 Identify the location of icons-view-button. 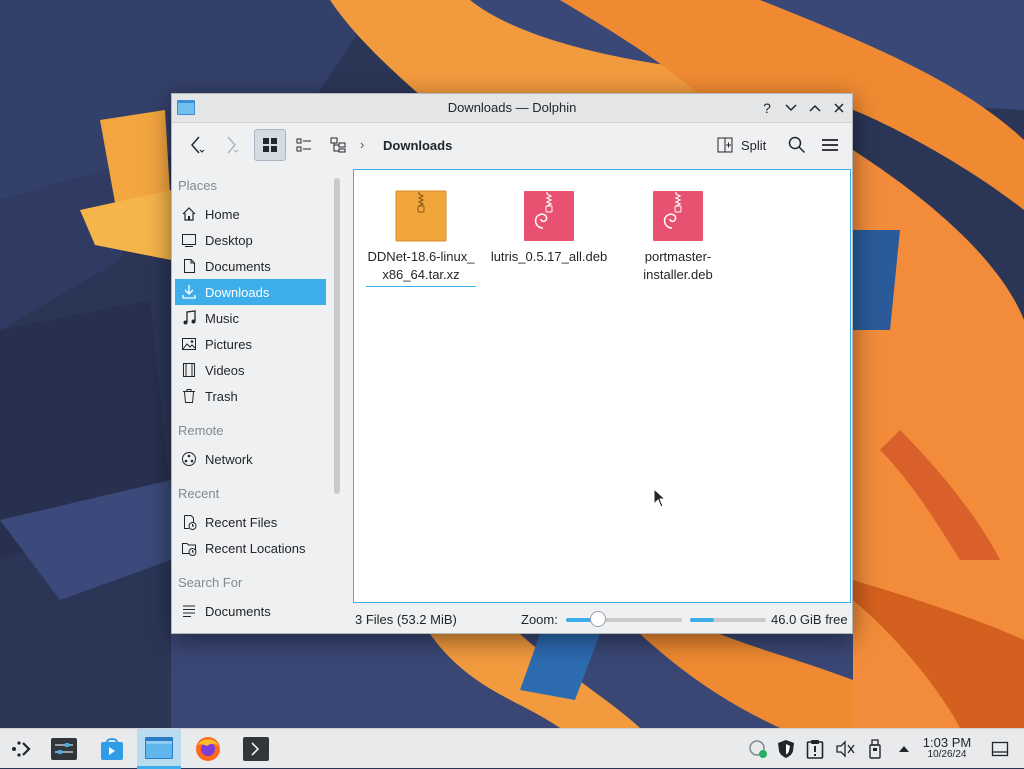
(270, 145).